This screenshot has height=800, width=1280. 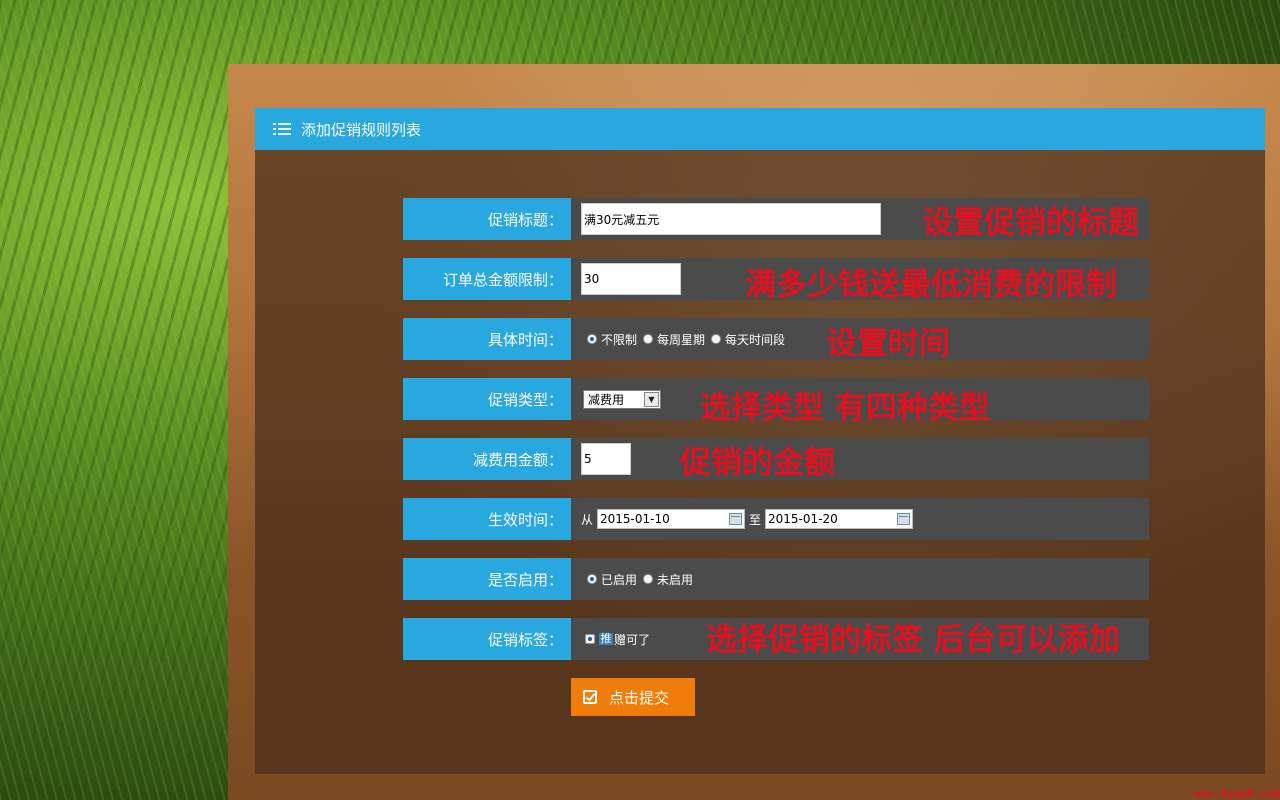 I want to click on discount-amount-input: 5, so click(x=606, y=459).